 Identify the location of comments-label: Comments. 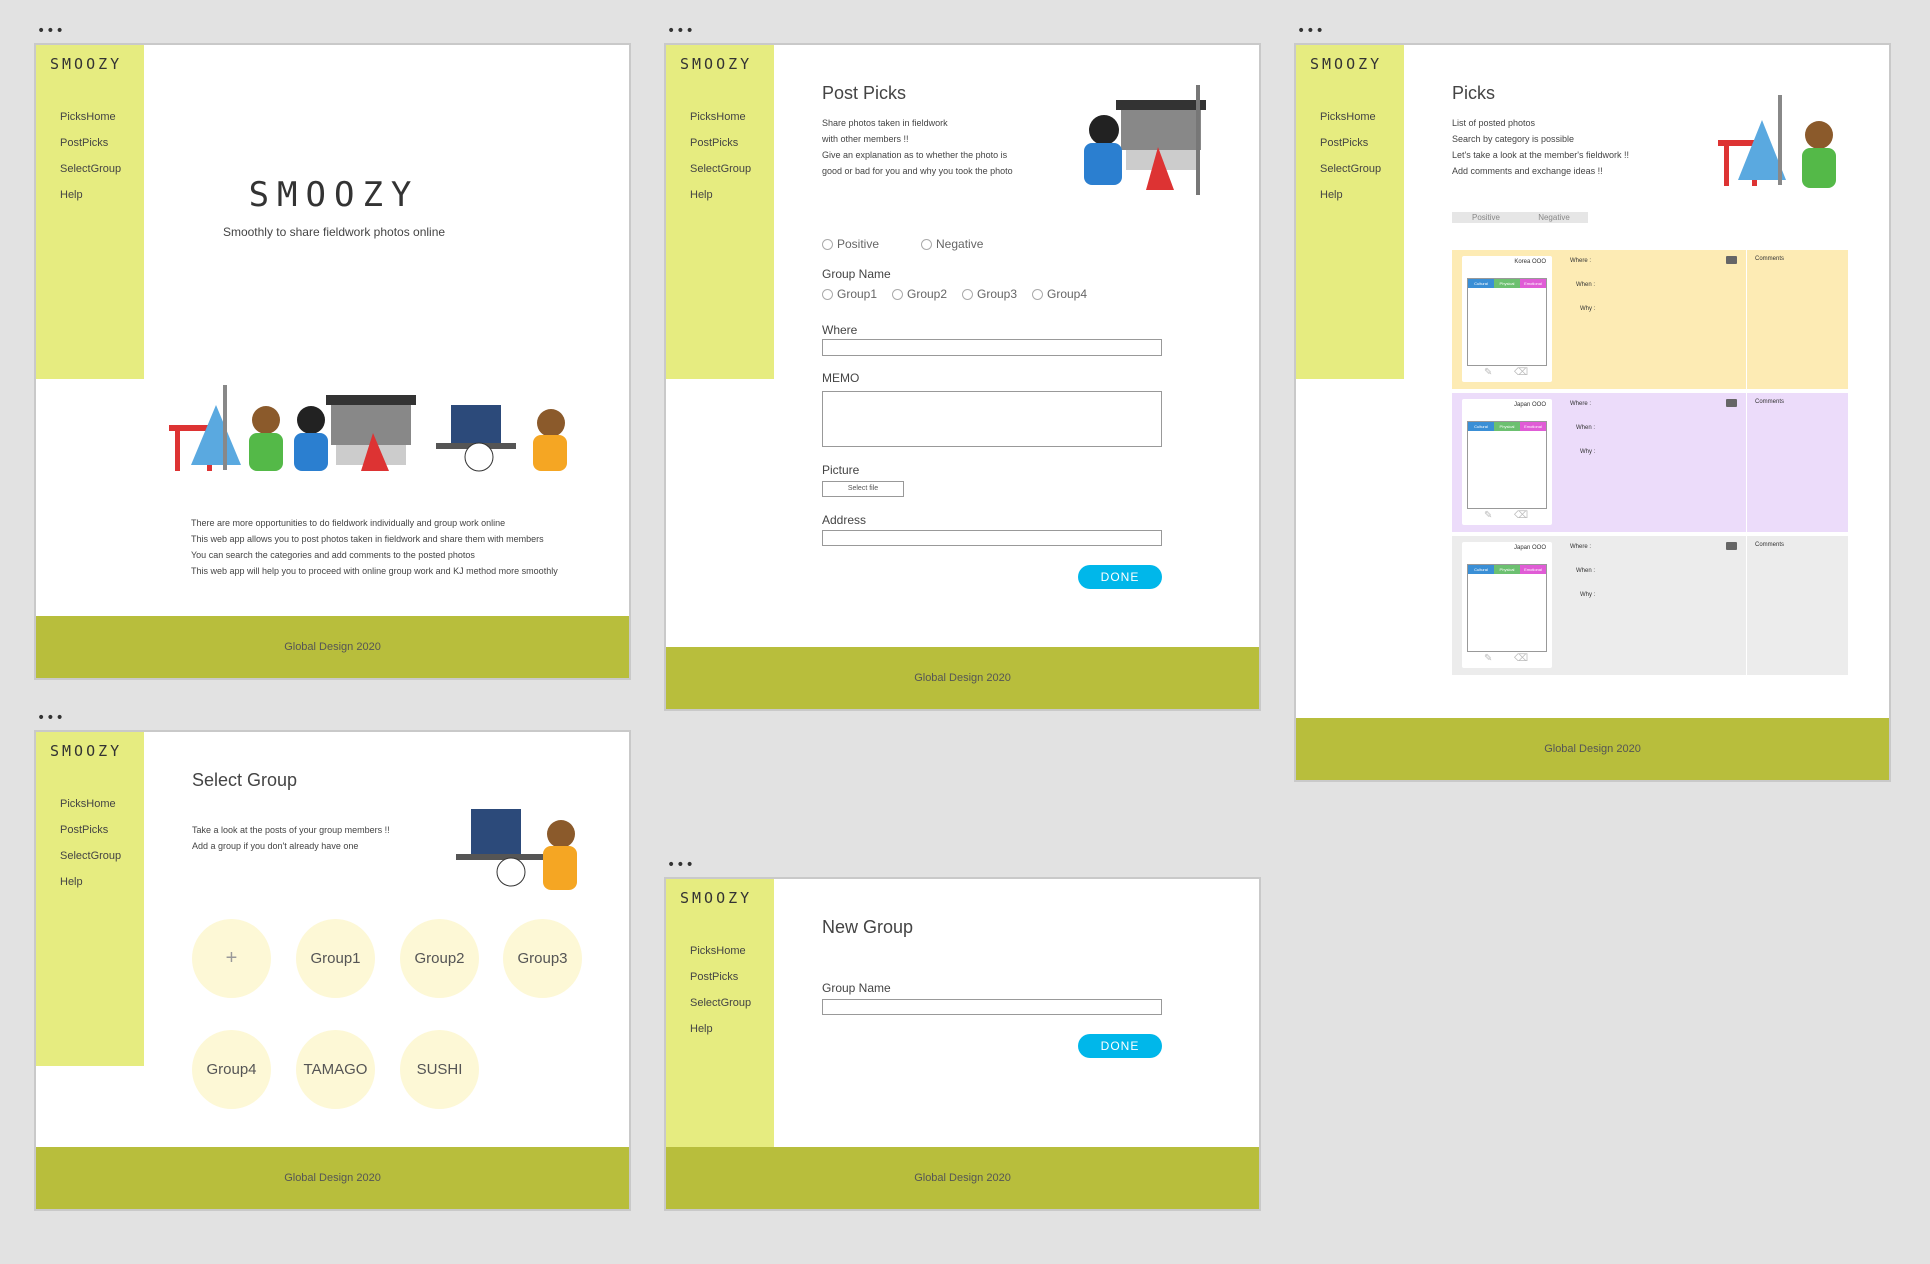
(1770, 259).